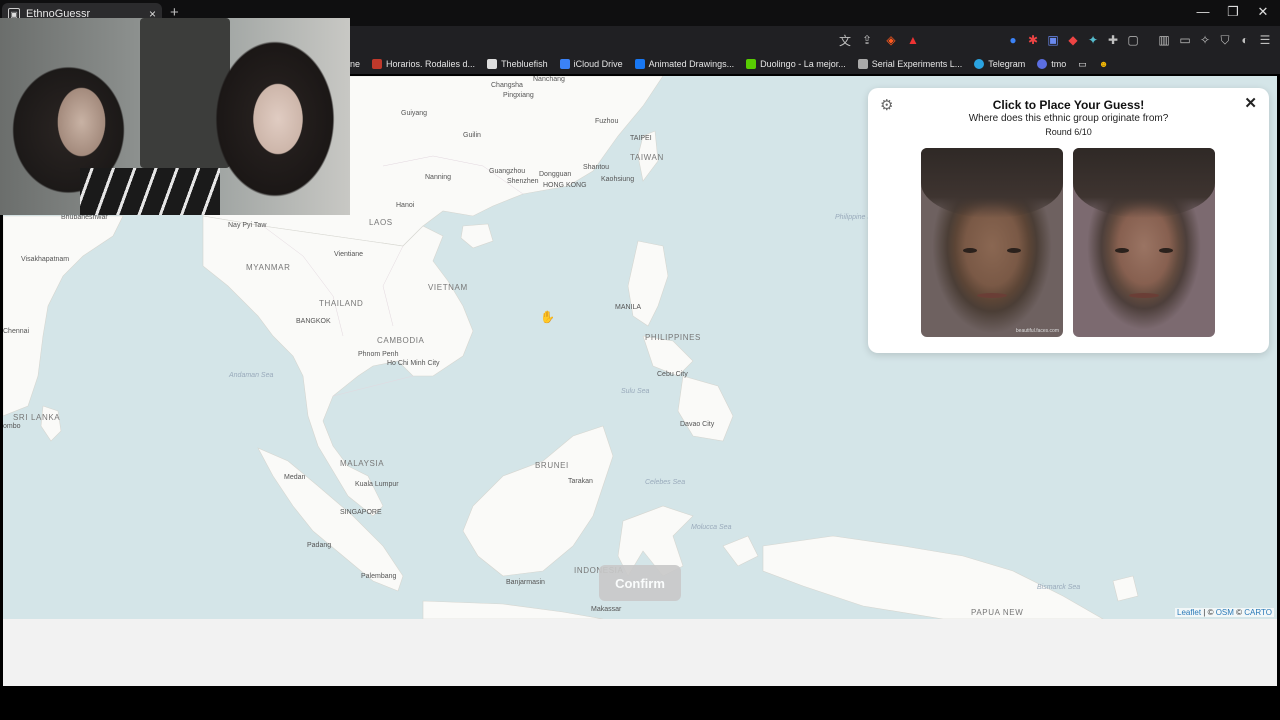 The image size is (1280, 720). What do you see at coordinates (1051, 64) in the screenshot?
I see `bookmark-item: tmo` at bounding box center [1051, 64].